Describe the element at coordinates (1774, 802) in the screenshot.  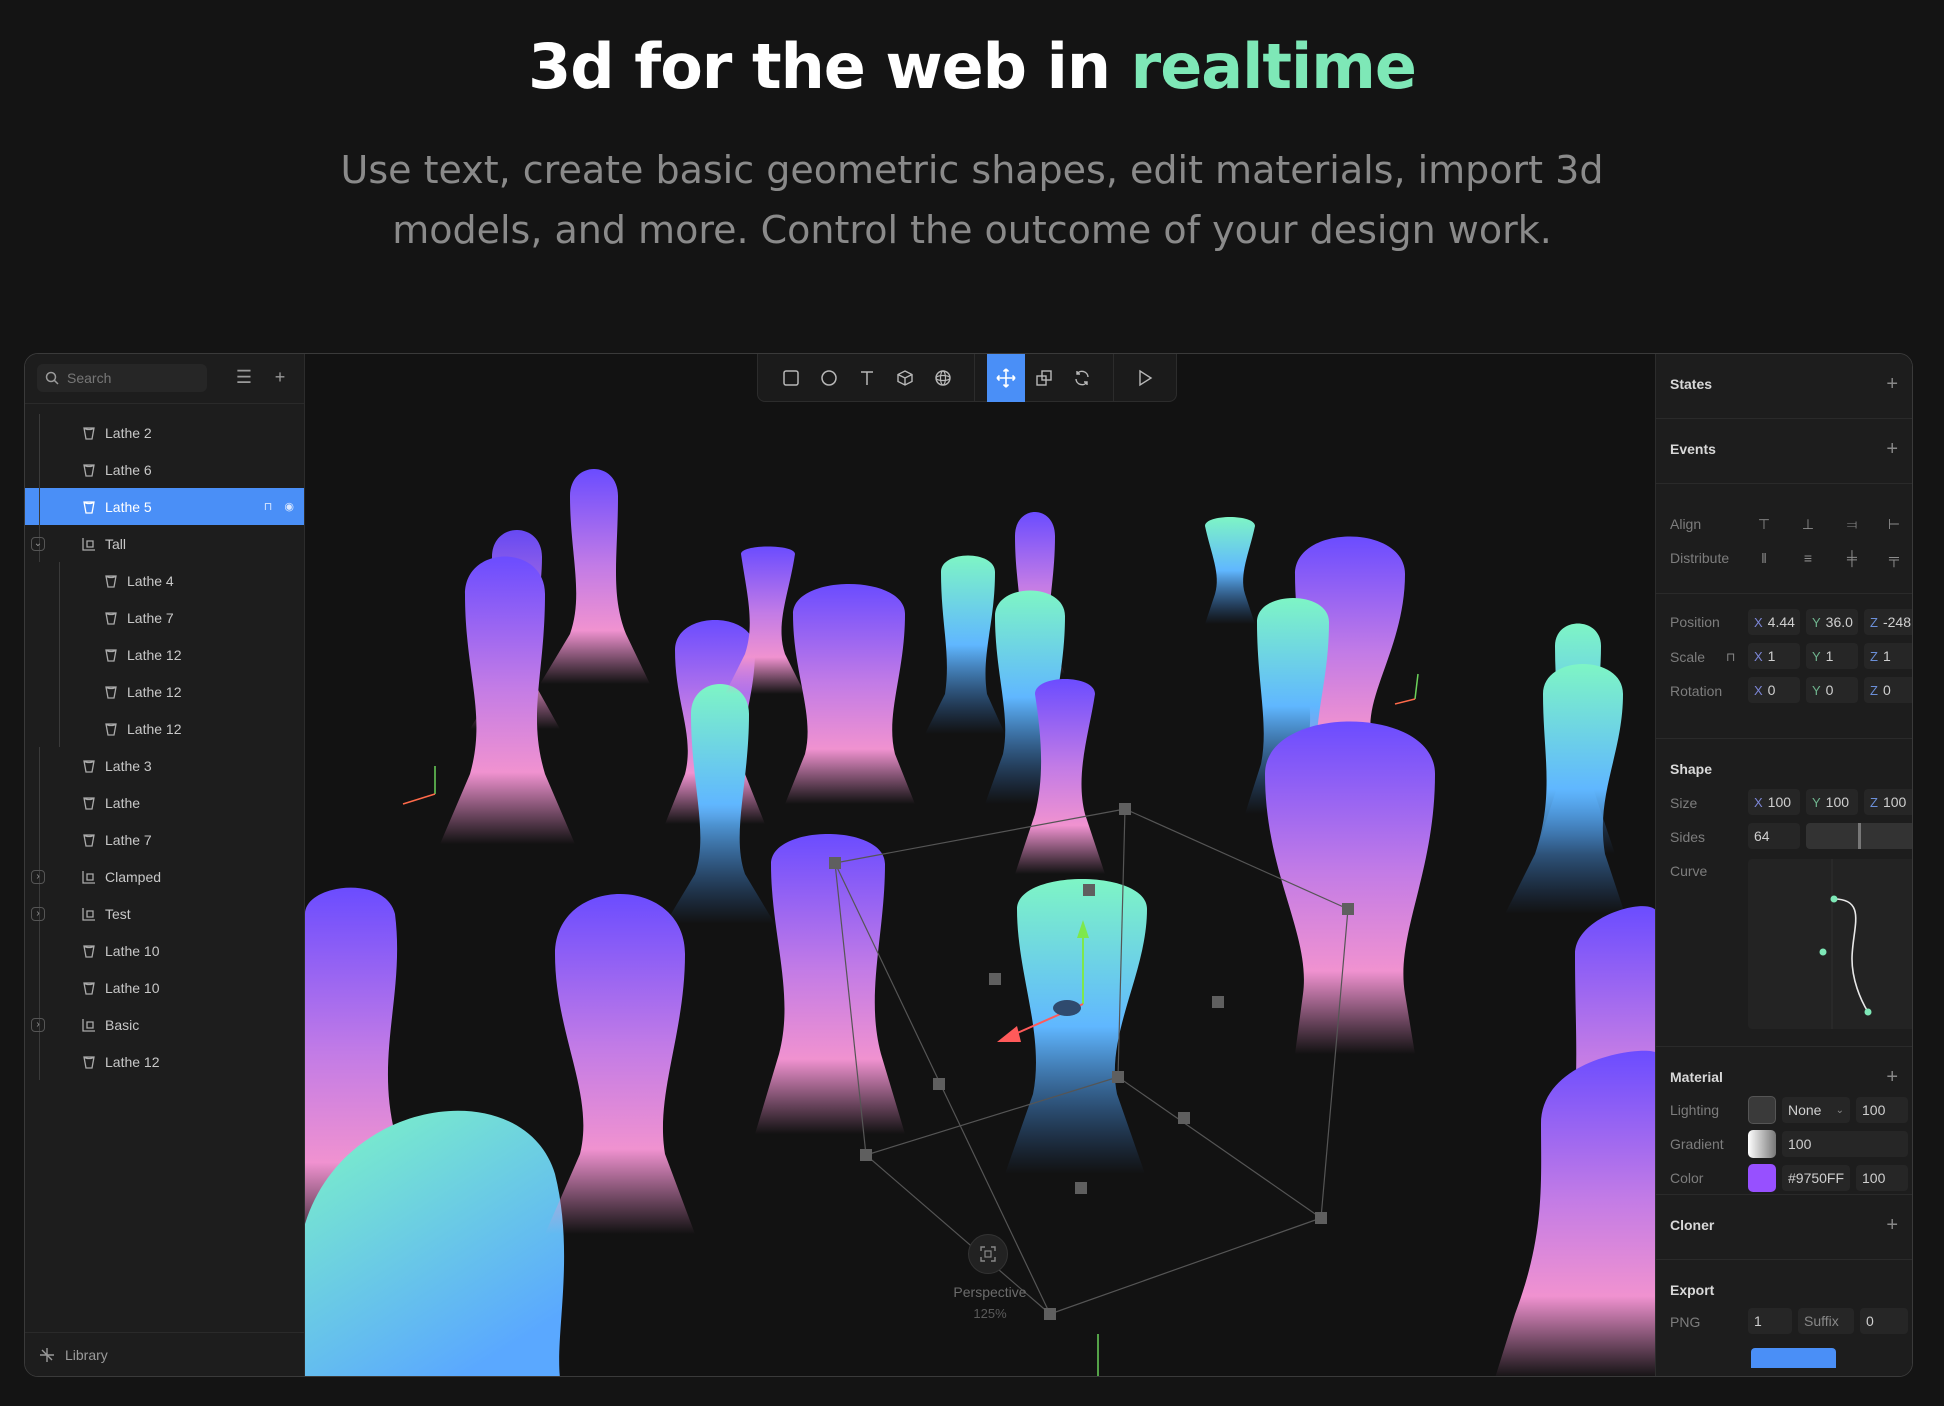
I see `size-x-field: X 100` at that location.